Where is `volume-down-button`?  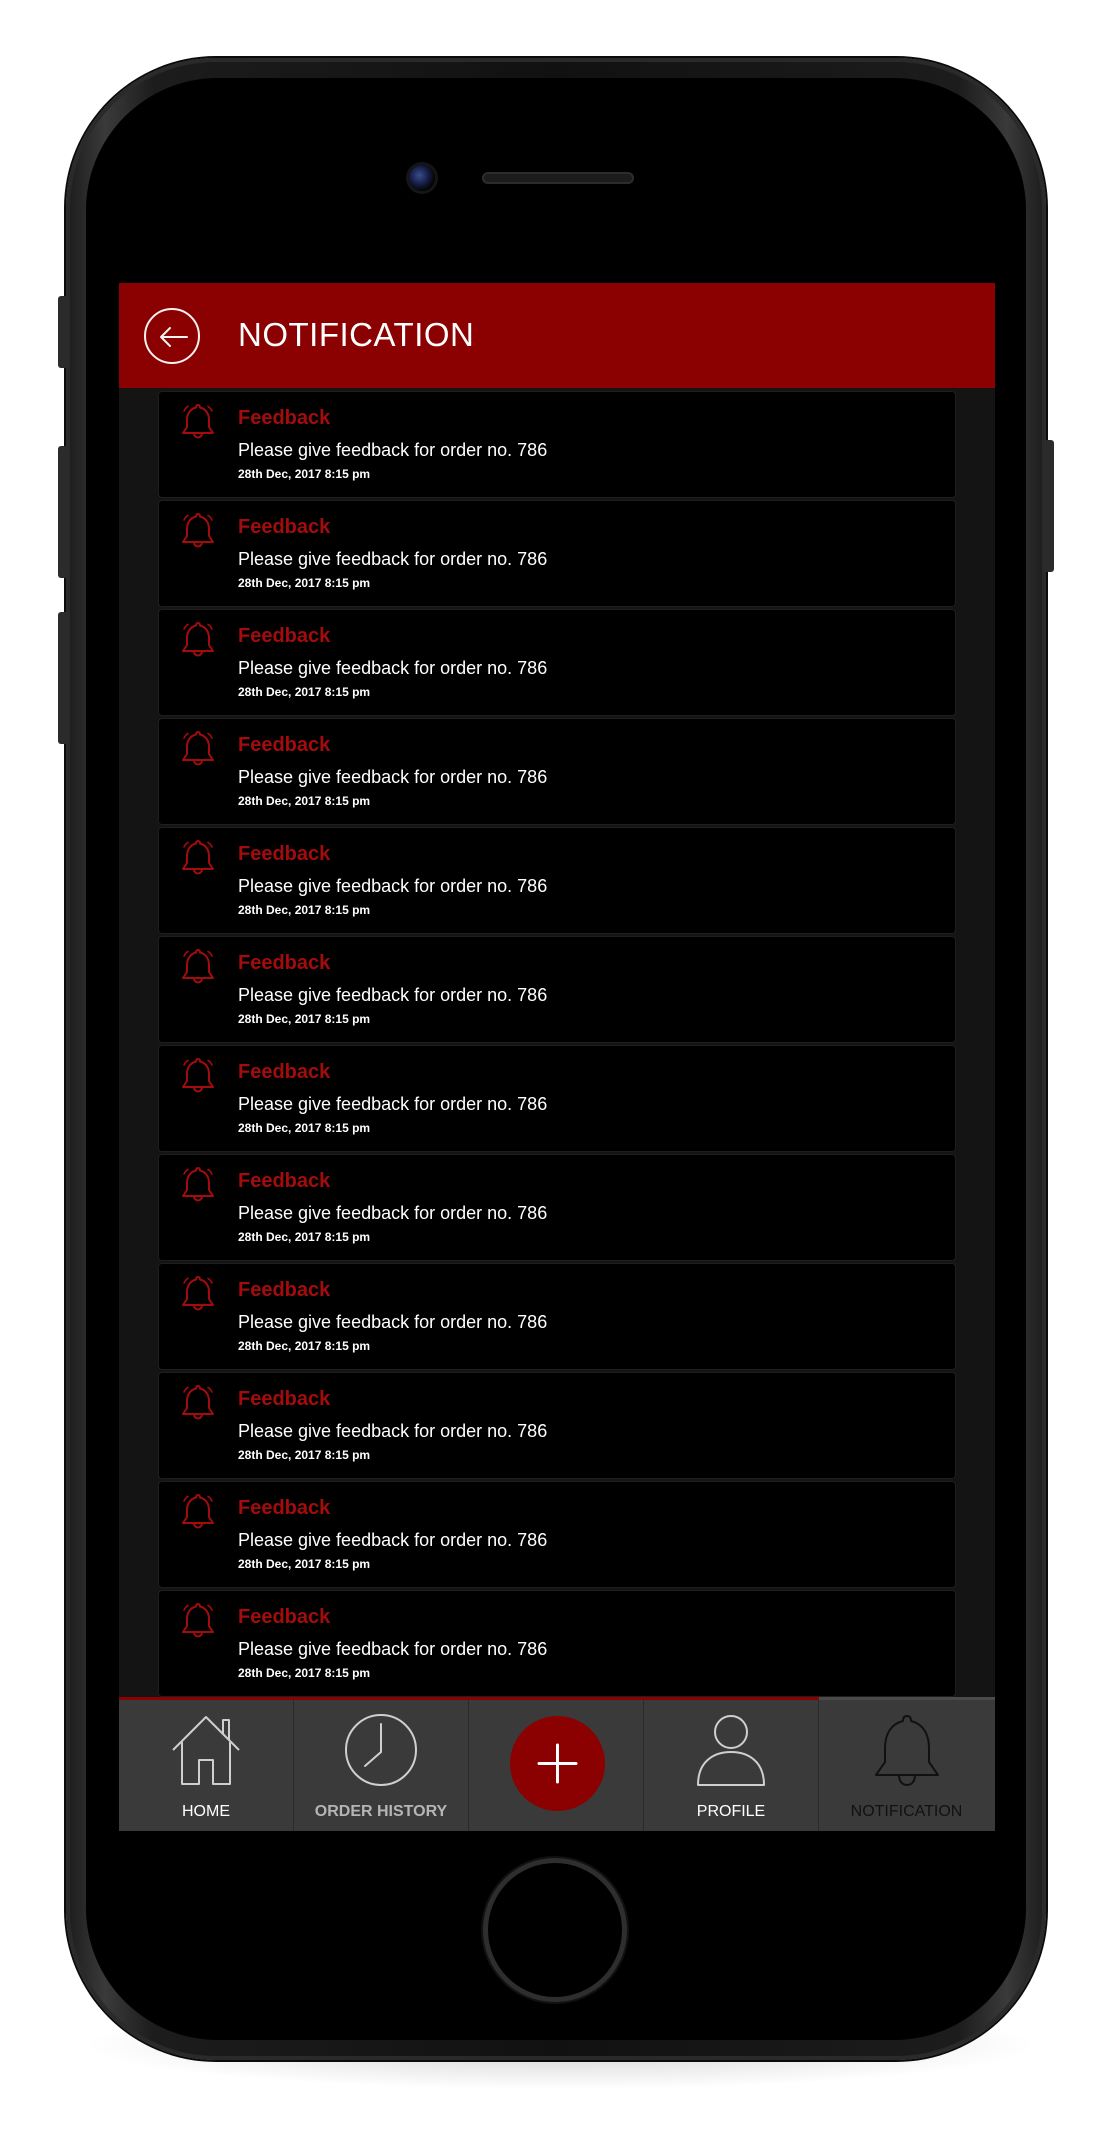 volume-down-button is located at coordinates (63, 678).